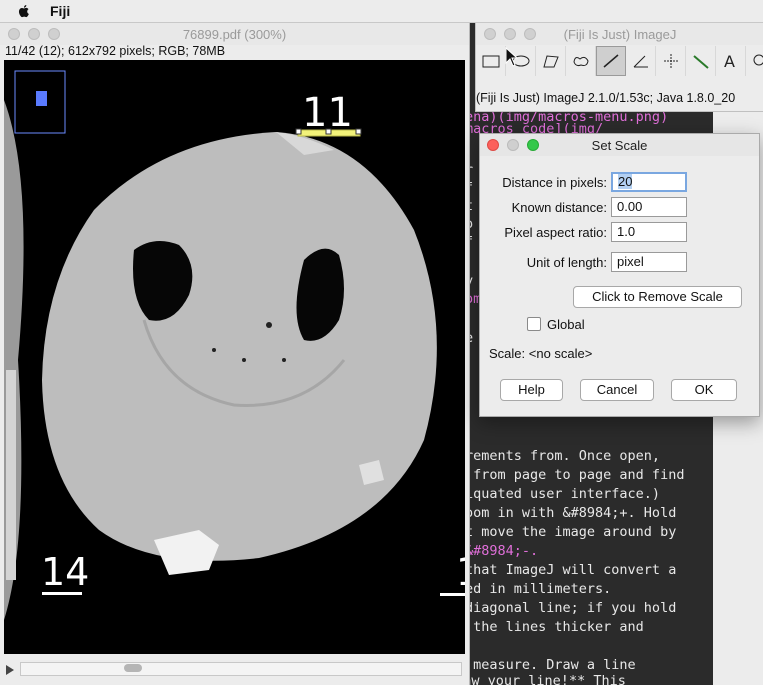  Describe the element at coordinates (491, 61) in the screenshot. I see `rectangle-icon` at that location.